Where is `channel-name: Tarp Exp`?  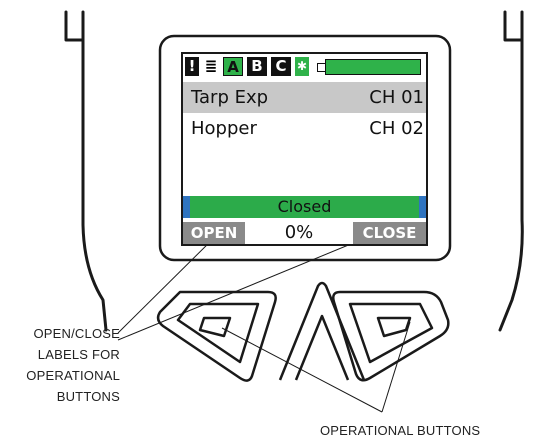 channel-name: Tarp Exp is located at coordinates (230, 97).